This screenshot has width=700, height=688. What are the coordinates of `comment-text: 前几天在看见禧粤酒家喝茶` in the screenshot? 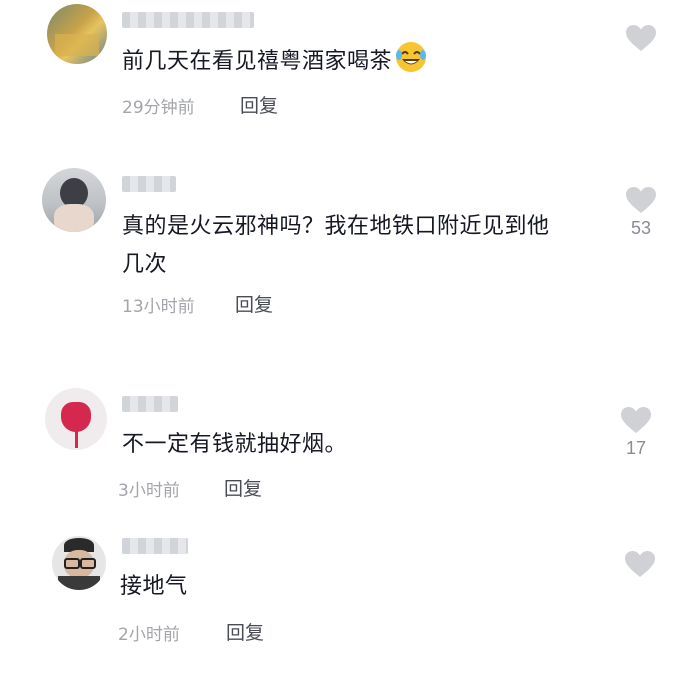 It's located at (352, 60).